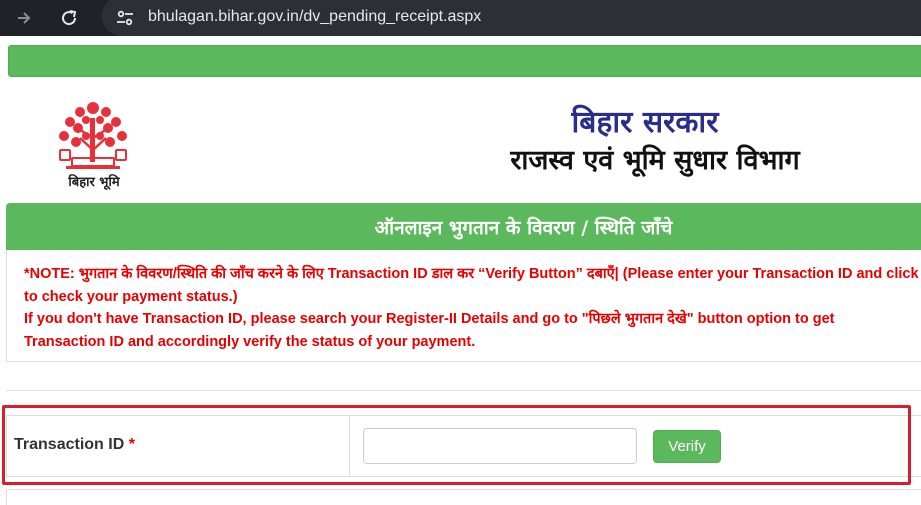 Image resolution: width=921 pixels, height=505 pixels. What do you see at coordinates (523, 227) in the screenshot?
I see `section-title: ऑनलाइन भुगतान के विवरण / स्थिति जाँचे` at bounding box center [523, 227].